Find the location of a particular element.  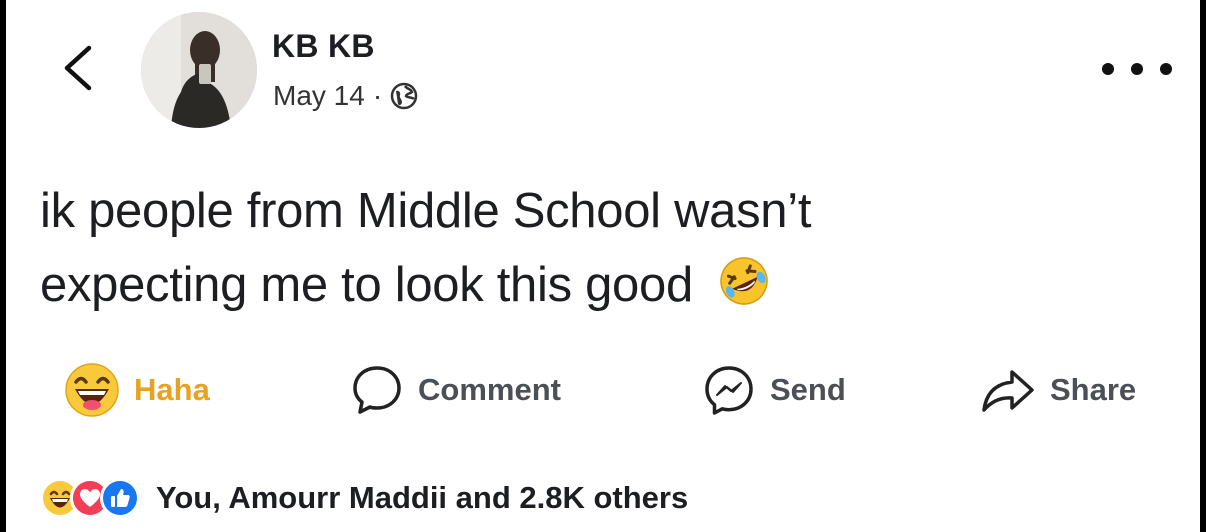

chevron-left-icon is located at coordinates (78, 68).